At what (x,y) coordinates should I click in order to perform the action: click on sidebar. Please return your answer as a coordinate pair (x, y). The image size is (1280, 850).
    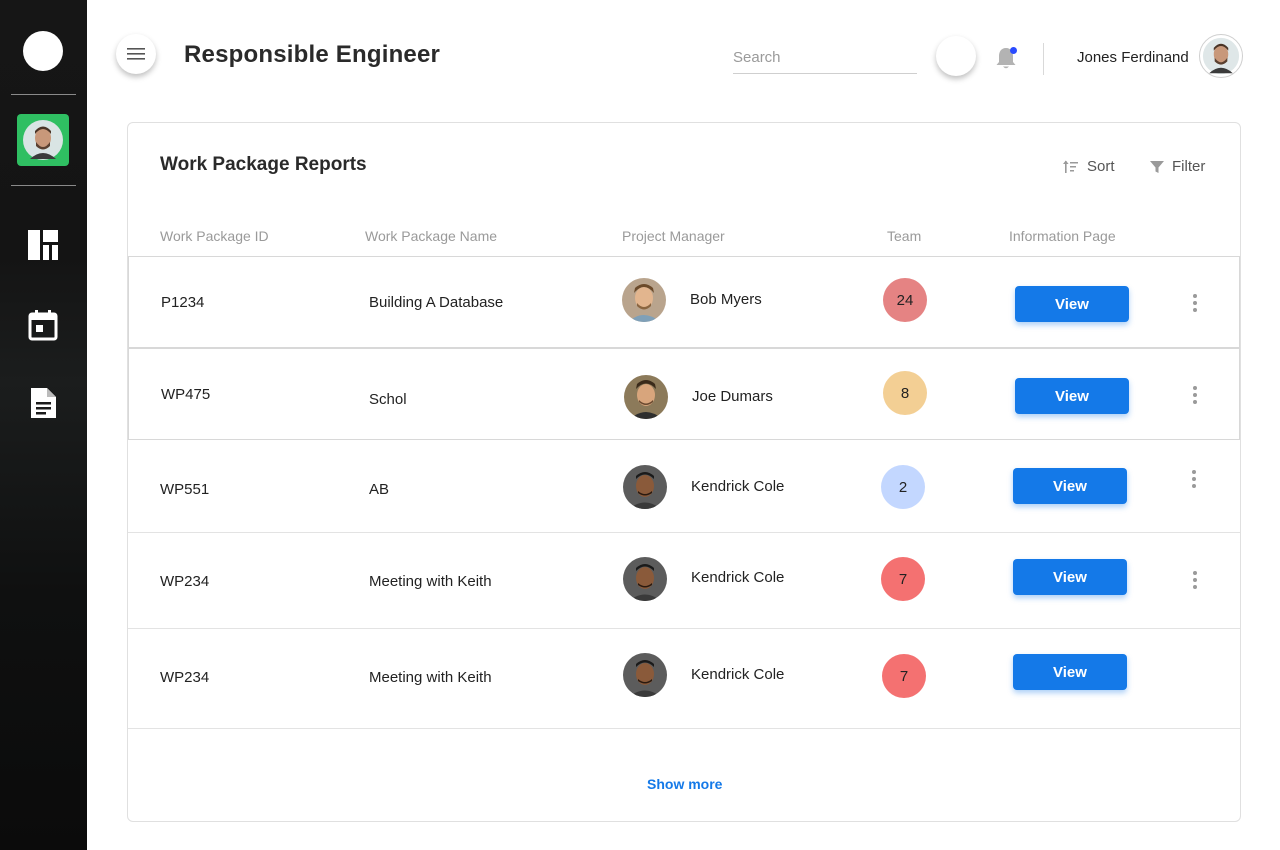
    Looking at the image, I should click on (43, 425).